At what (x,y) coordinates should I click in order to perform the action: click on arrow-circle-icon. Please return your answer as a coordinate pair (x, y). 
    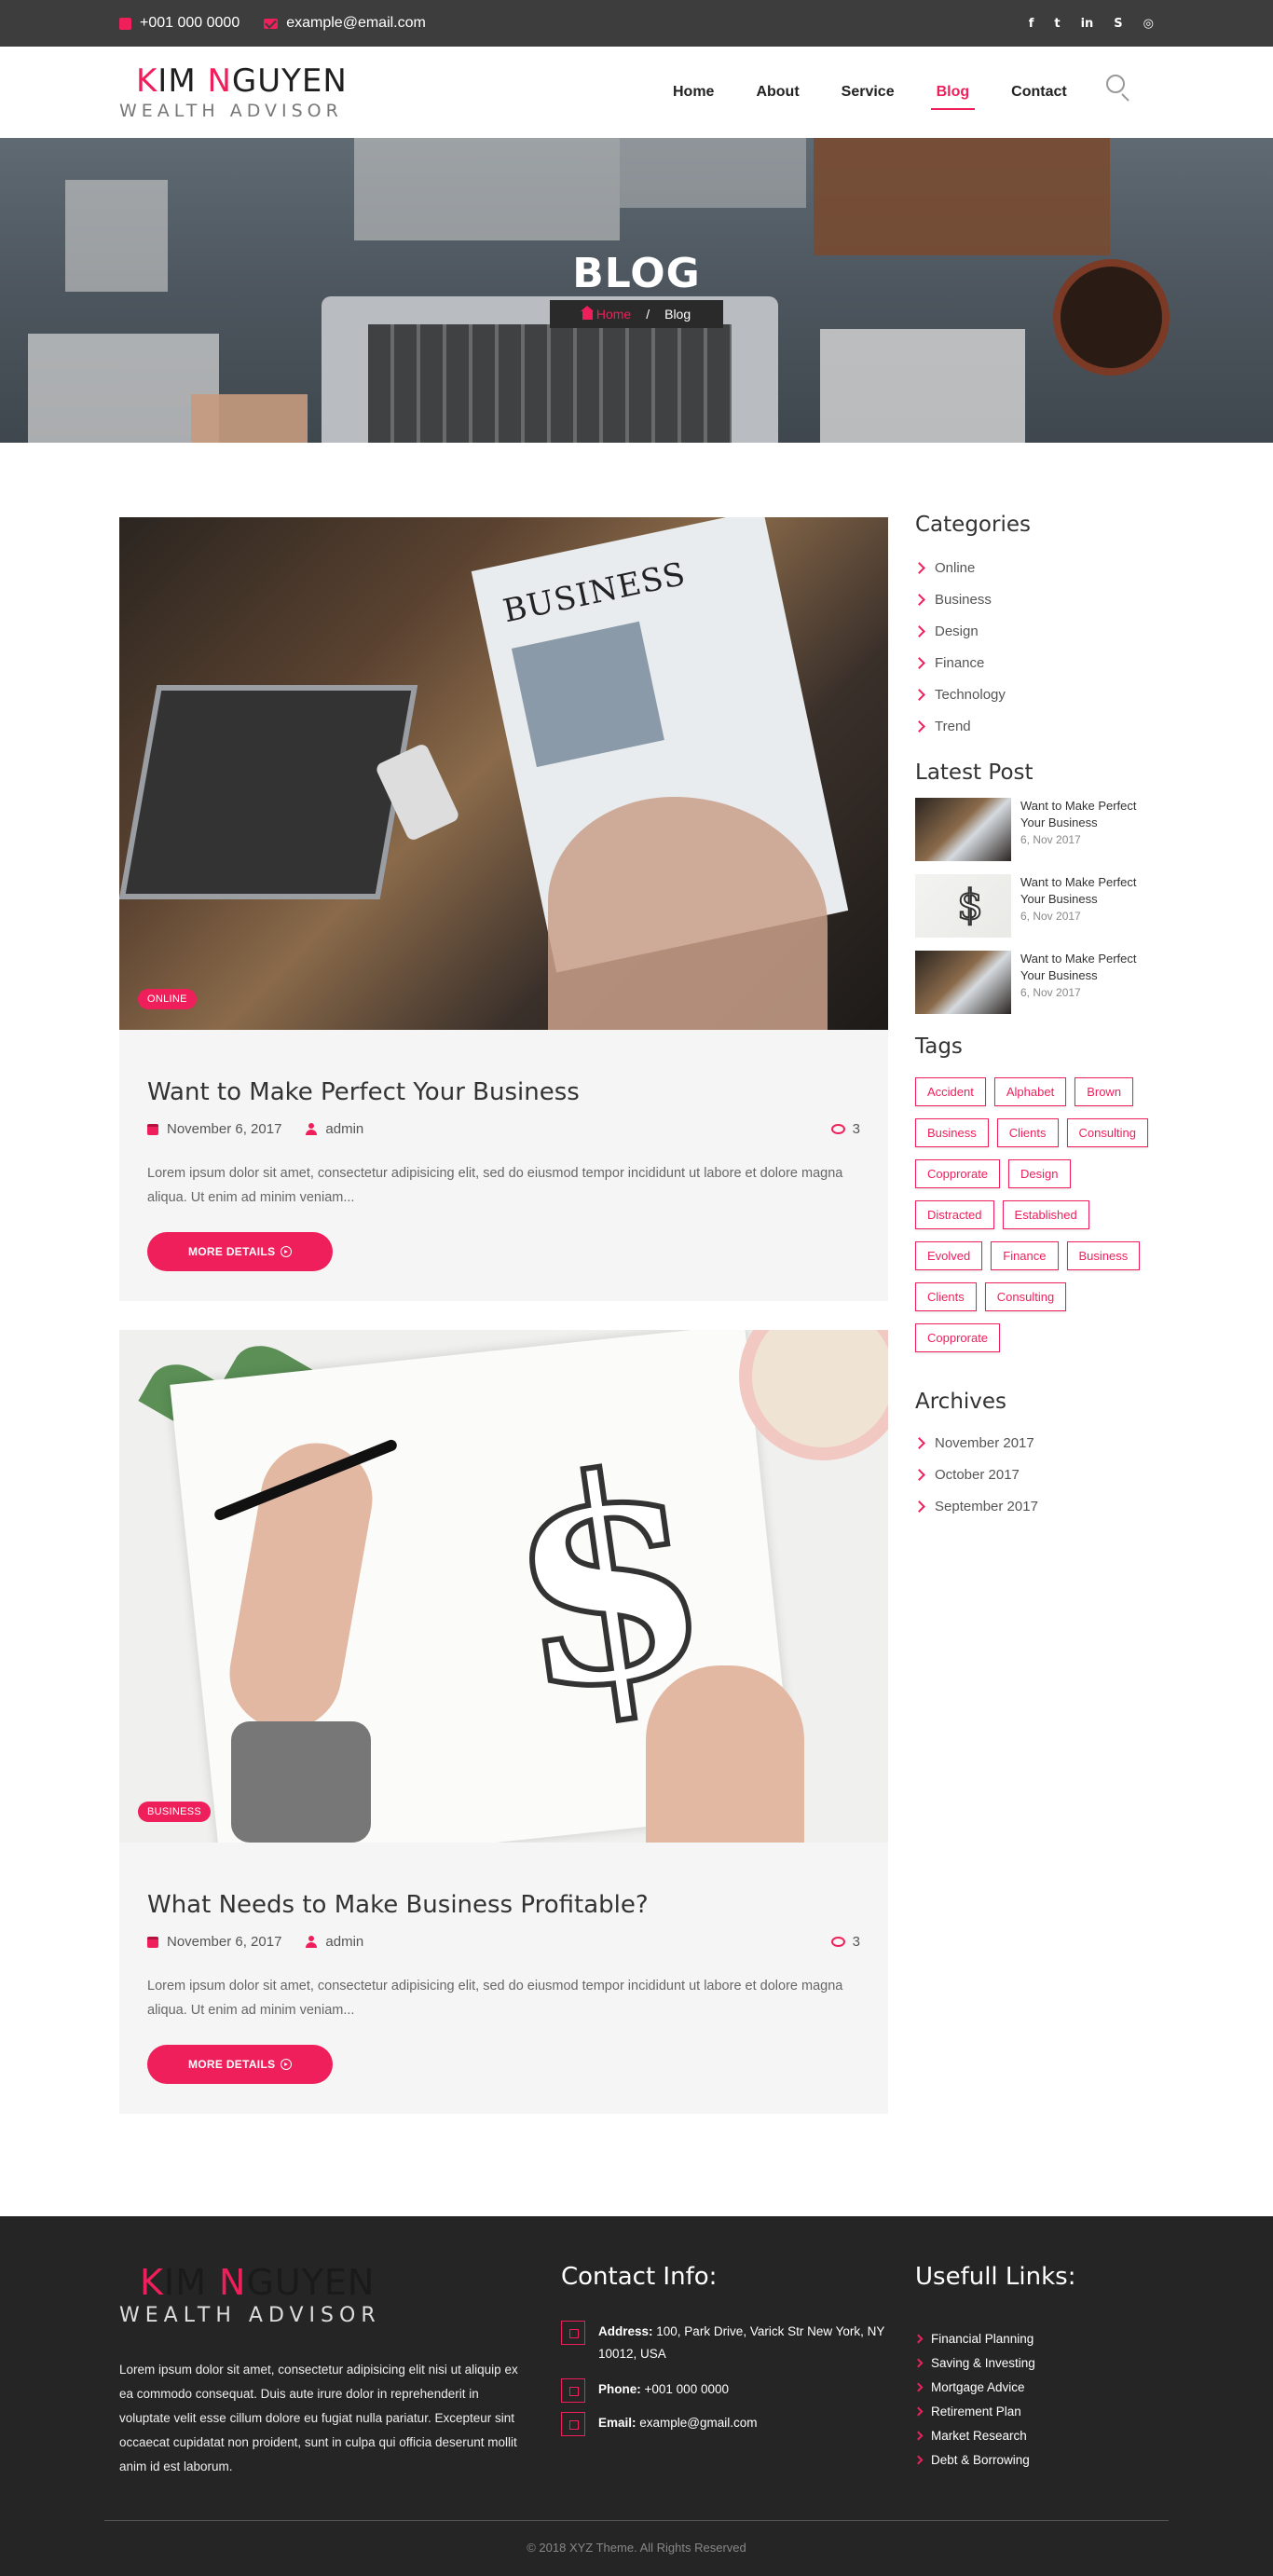
    Looking at the image, I should click on (287, 1251).